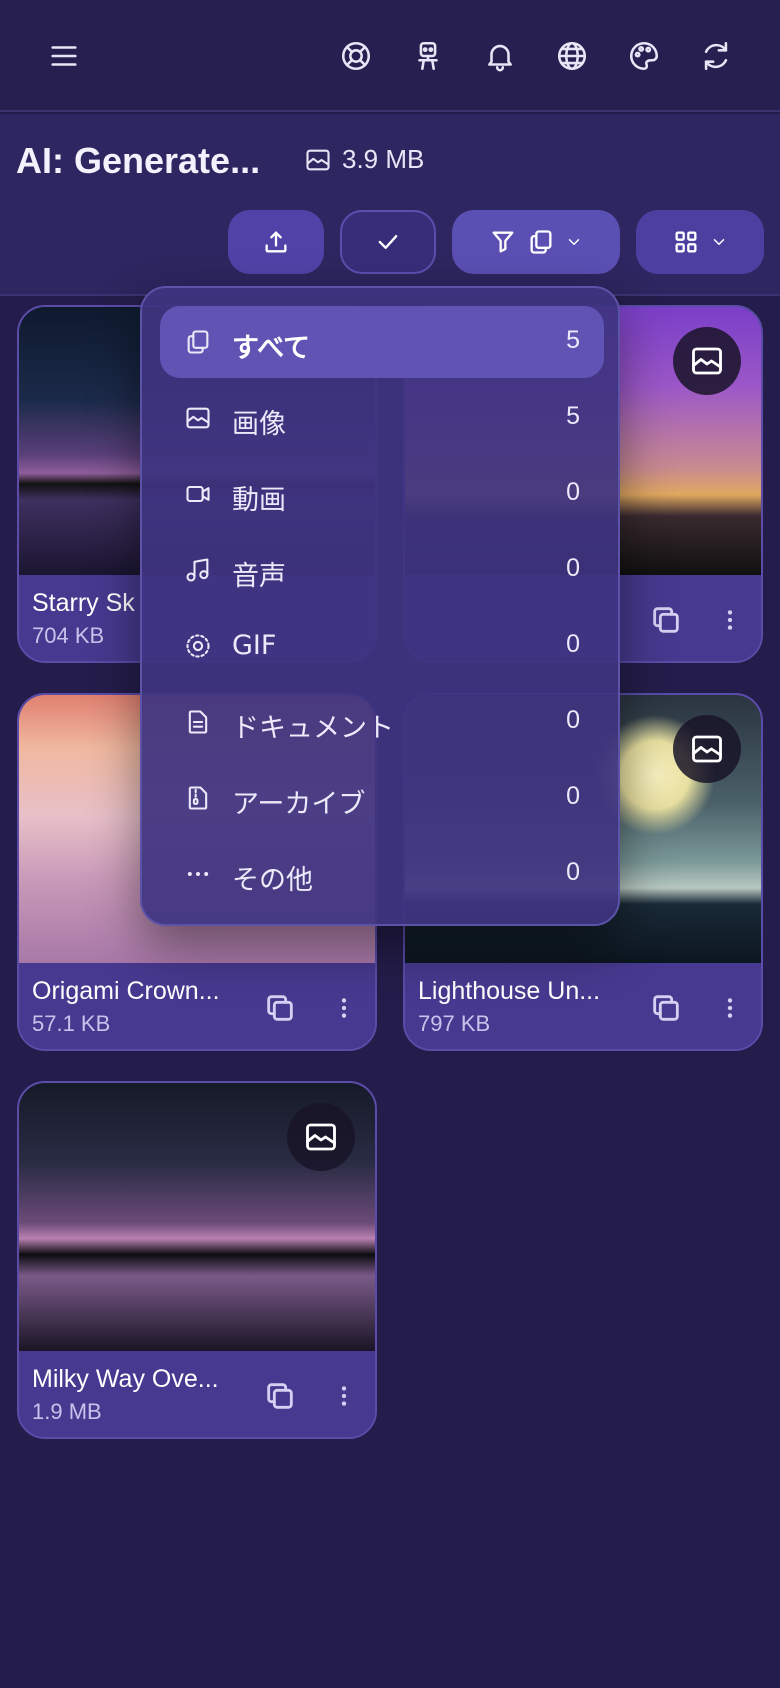 The width and height of the screenshot is (780, 1688). I want to click on file-info: Origami Crown... 57.1 KB, so click(197, 1006).